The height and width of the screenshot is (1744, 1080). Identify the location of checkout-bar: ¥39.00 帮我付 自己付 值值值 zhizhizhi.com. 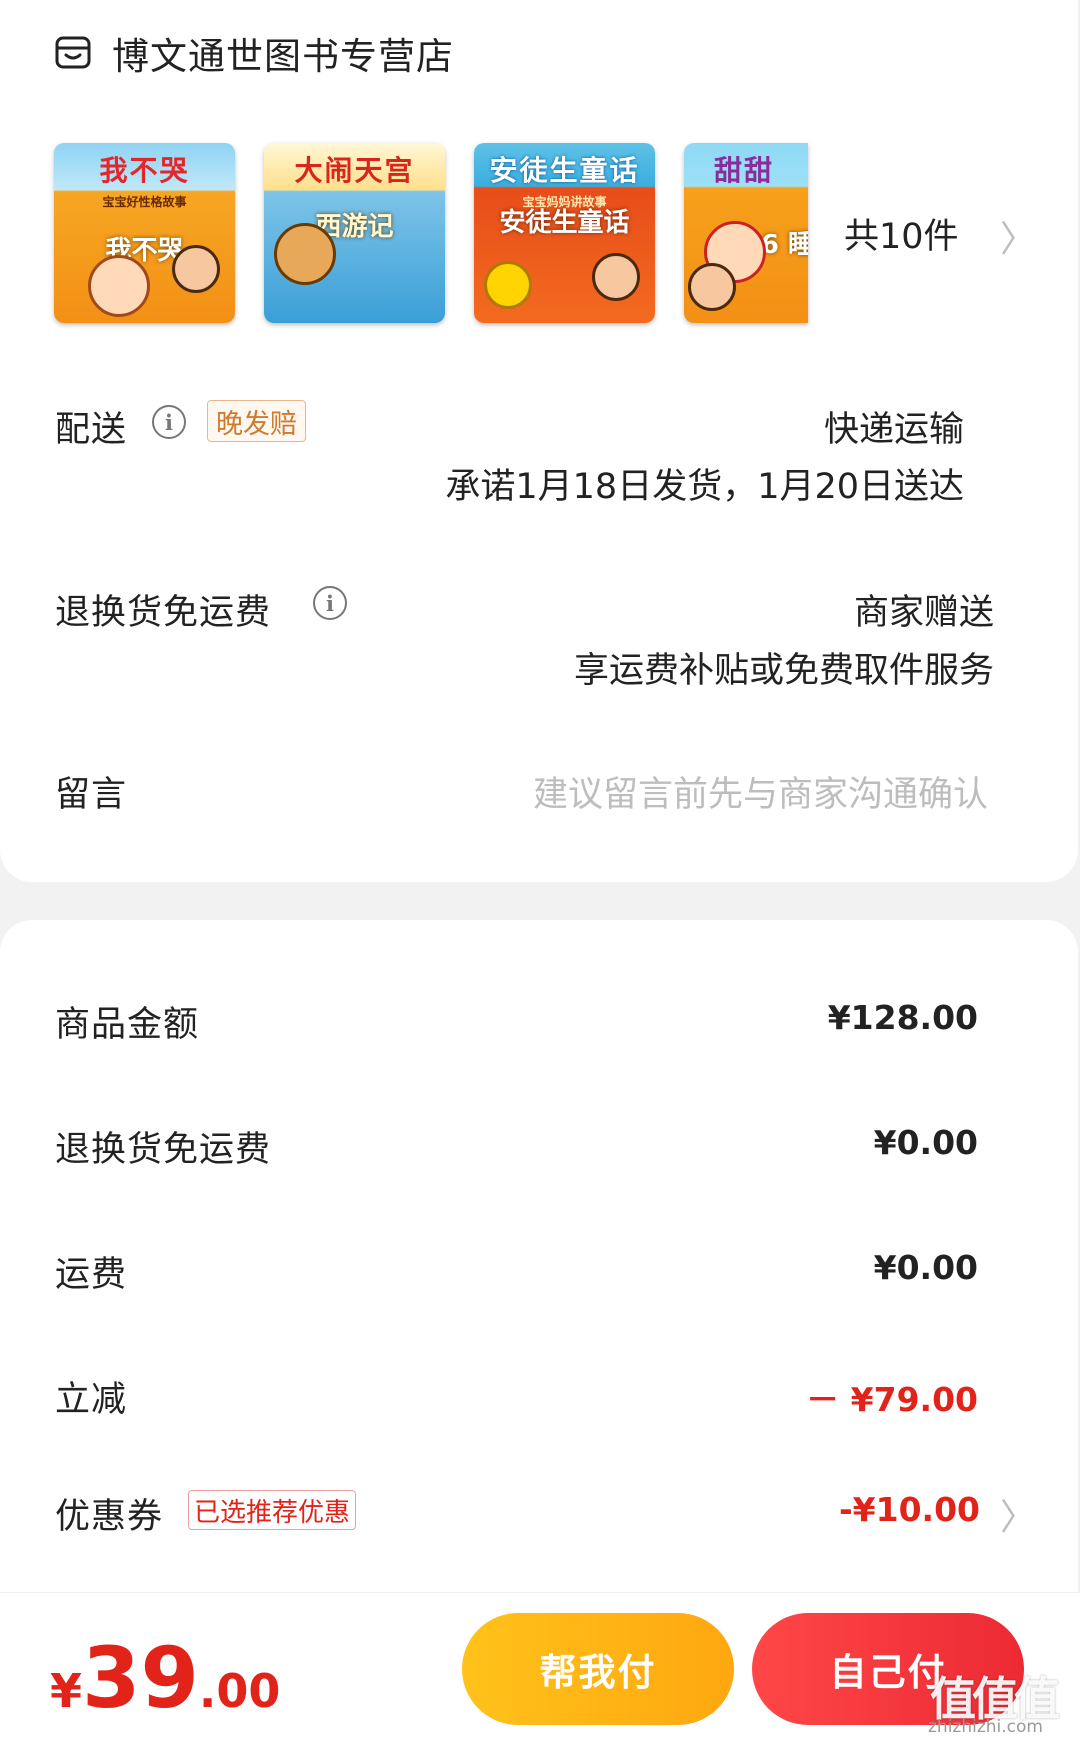
(540, 1668).